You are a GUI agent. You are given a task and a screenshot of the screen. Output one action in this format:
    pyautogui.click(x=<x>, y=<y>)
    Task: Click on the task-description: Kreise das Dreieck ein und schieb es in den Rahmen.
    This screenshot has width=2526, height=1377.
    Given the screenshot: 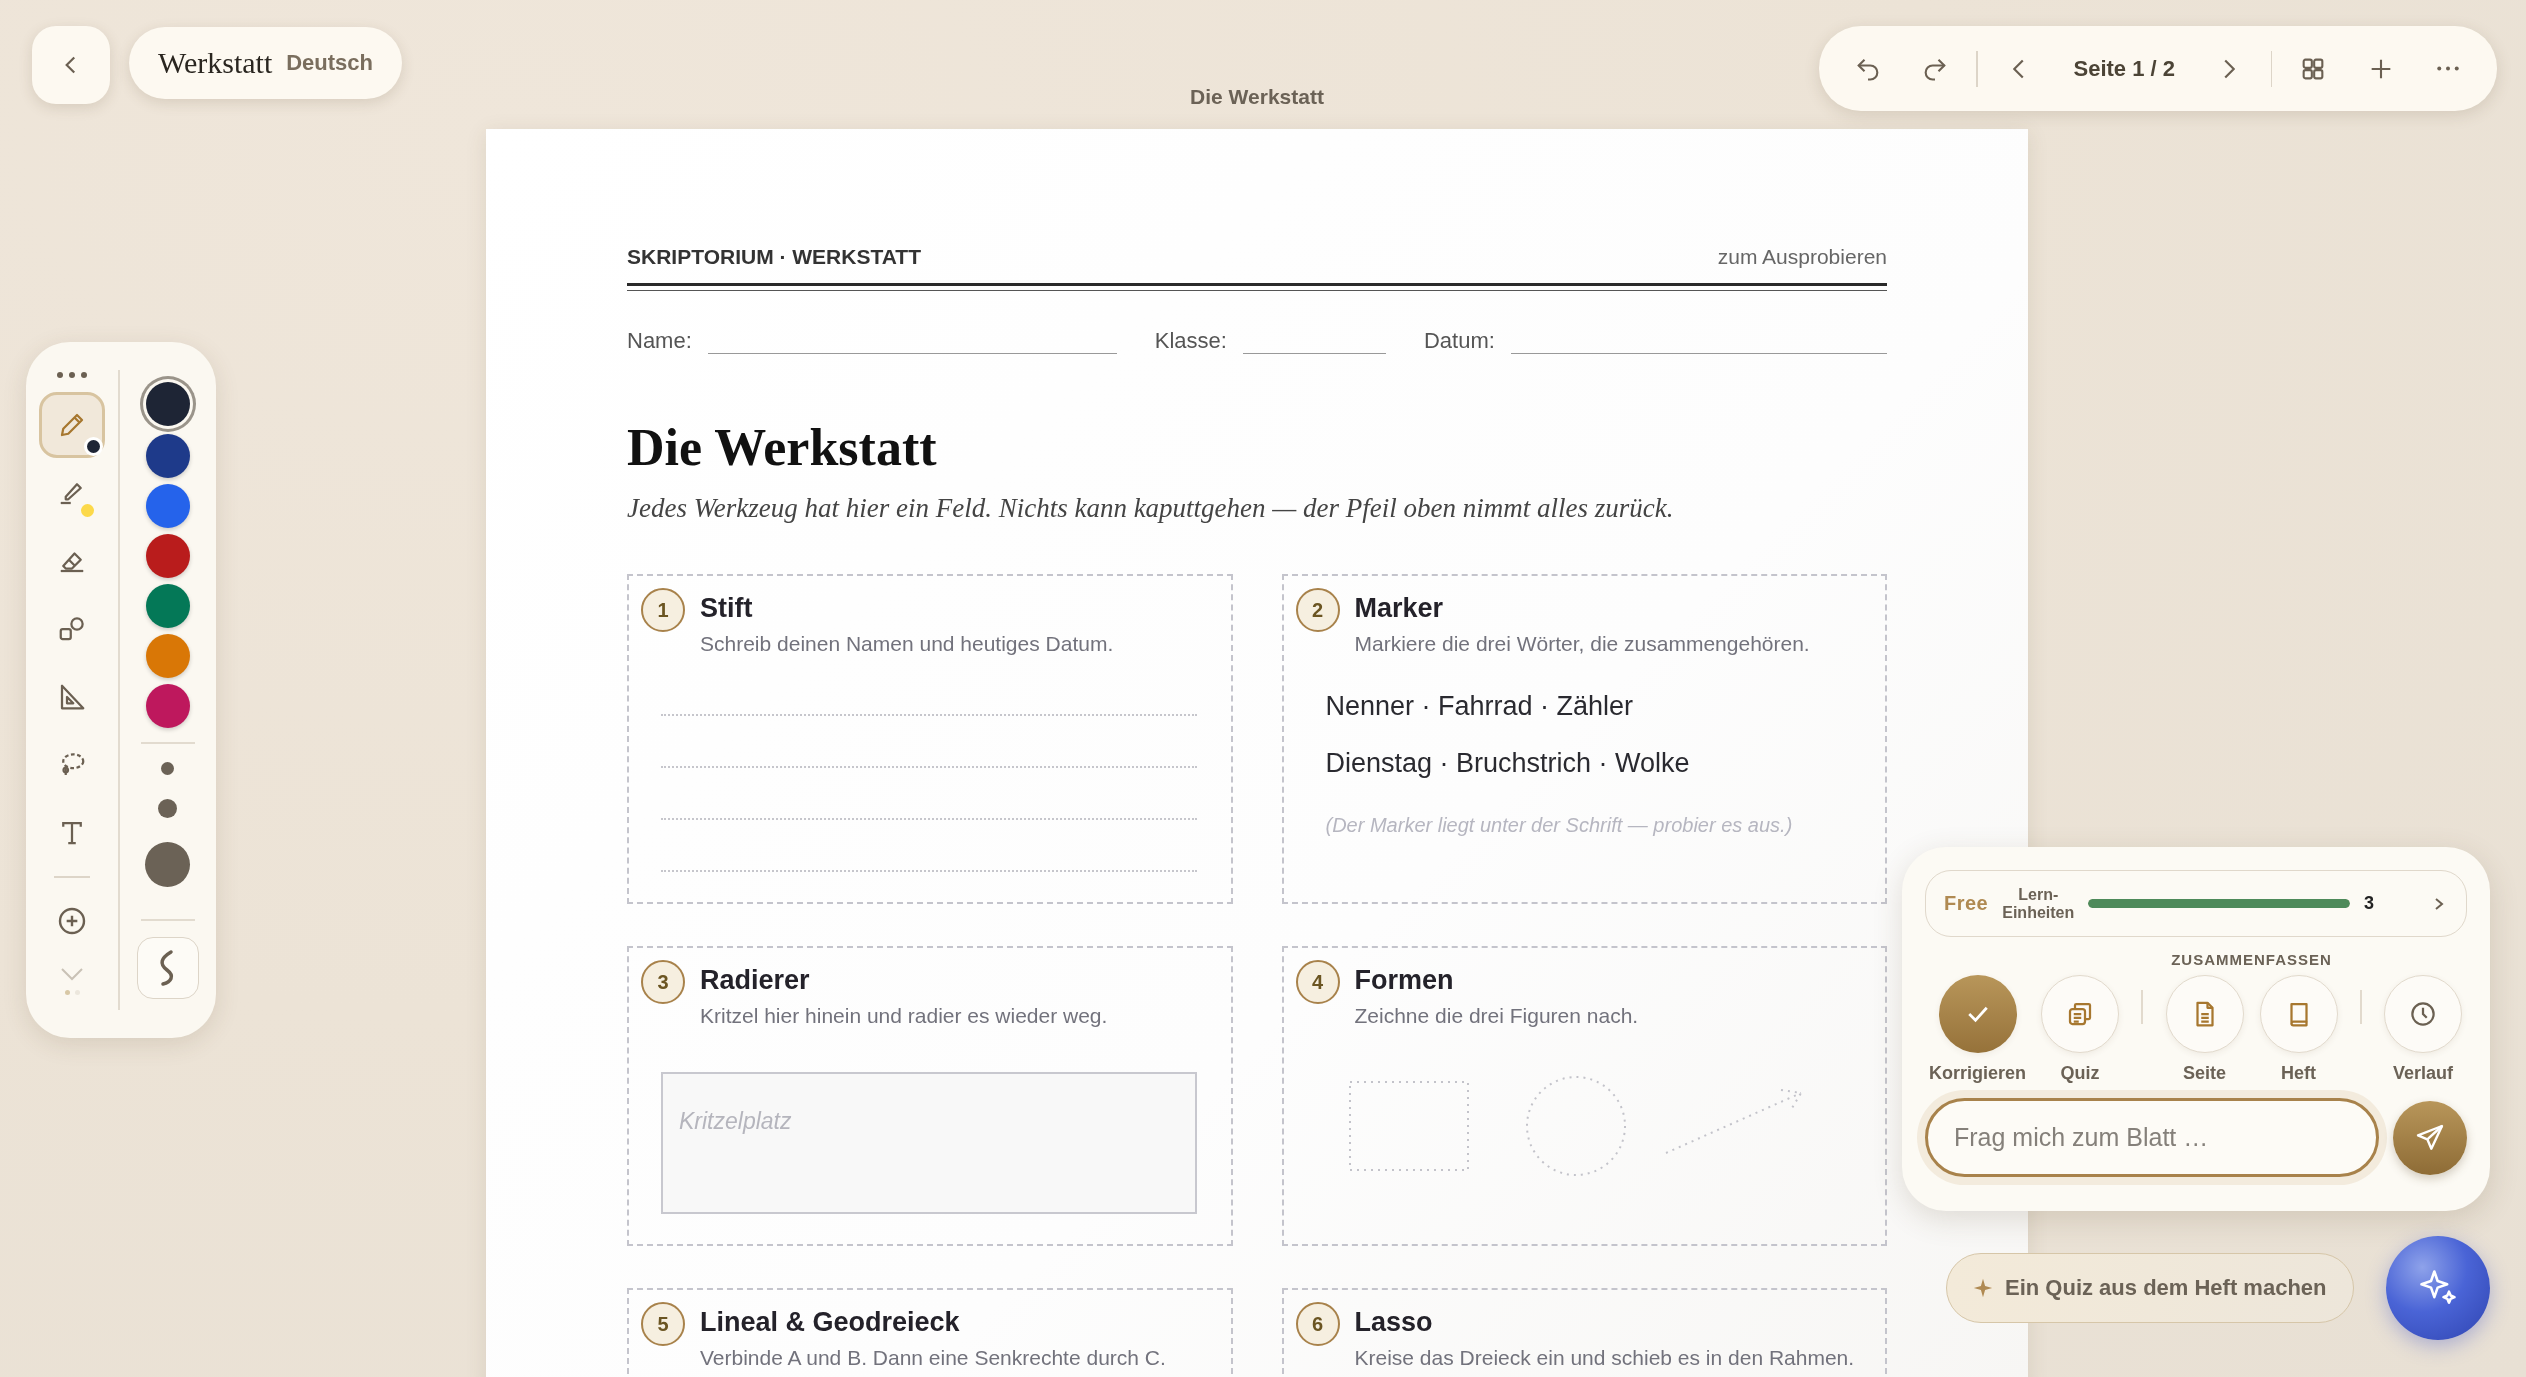 What is the action you would take?
    pyautogui.click(x=1605, y=1358)
    